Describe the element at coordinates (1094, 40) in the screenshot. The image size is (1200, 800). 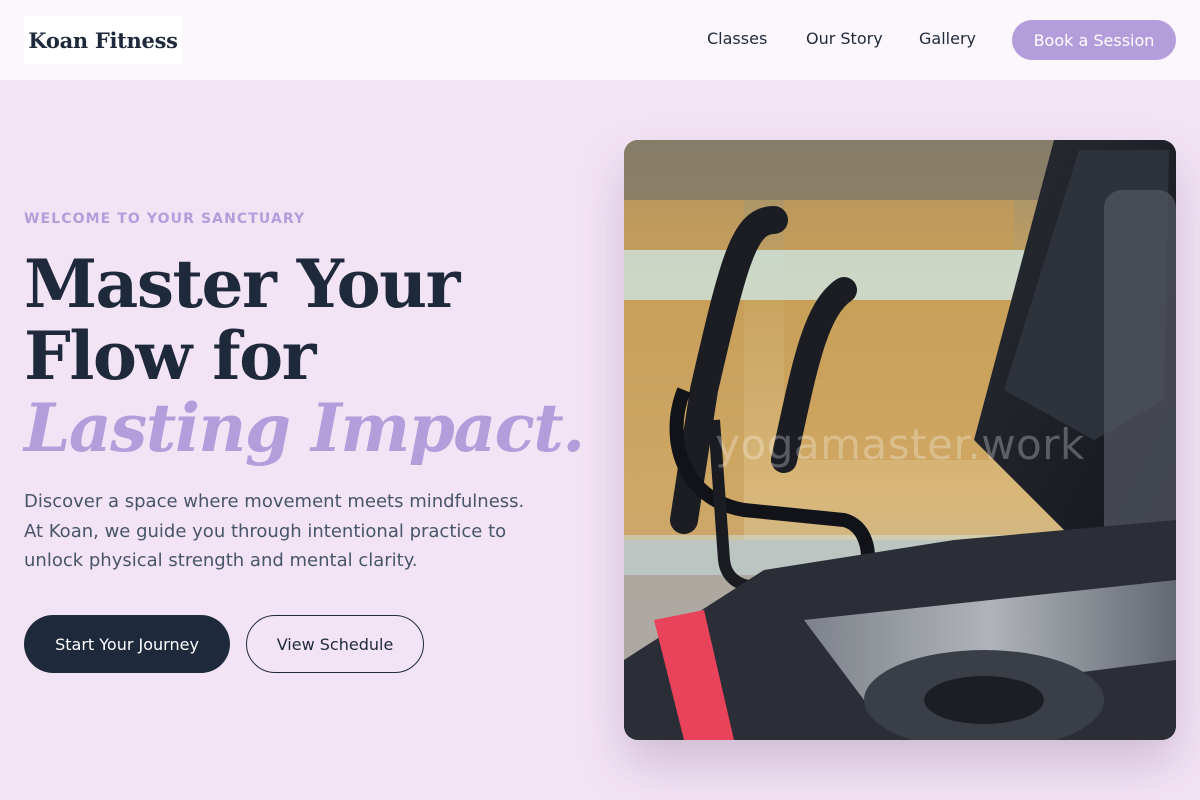
I see `book-session-button: Book a Session` at that location.